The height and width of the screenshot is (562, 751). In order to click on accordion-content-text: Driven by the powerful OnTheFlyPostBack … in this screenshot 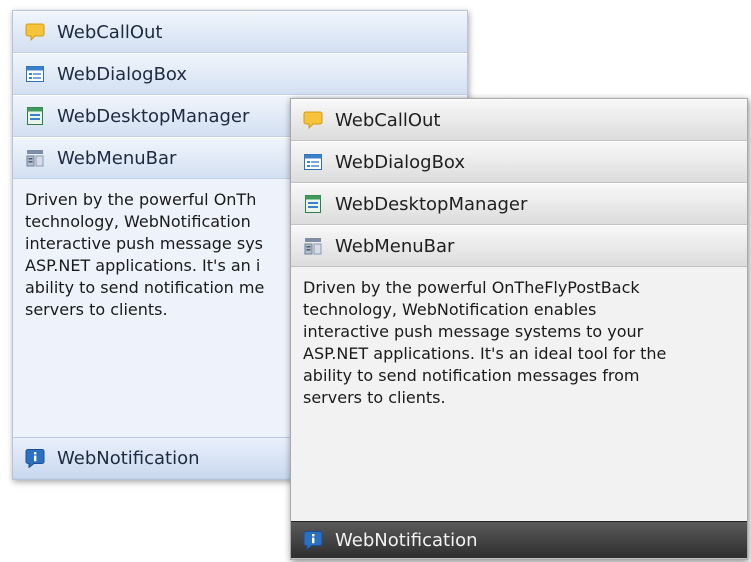, I will do `click(485, 342)`.